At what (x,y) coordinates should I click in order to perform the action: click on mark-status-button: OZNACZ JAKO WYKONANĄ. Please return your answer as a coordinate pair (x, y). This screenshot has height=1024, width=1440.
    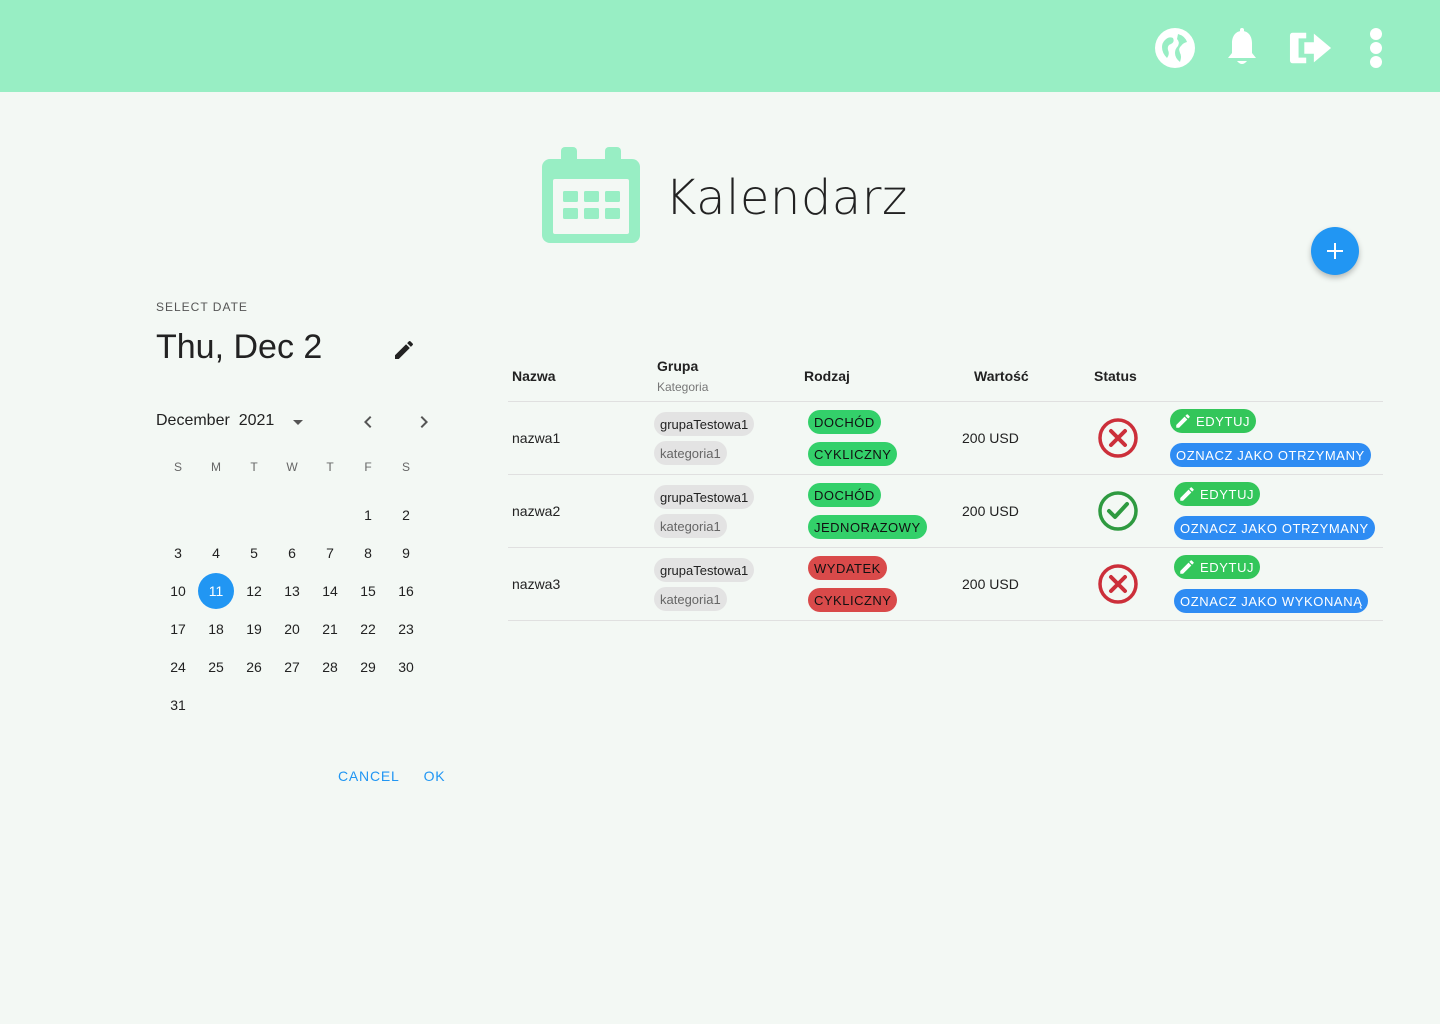
    Looking at the image, I should click on (1271, 601).